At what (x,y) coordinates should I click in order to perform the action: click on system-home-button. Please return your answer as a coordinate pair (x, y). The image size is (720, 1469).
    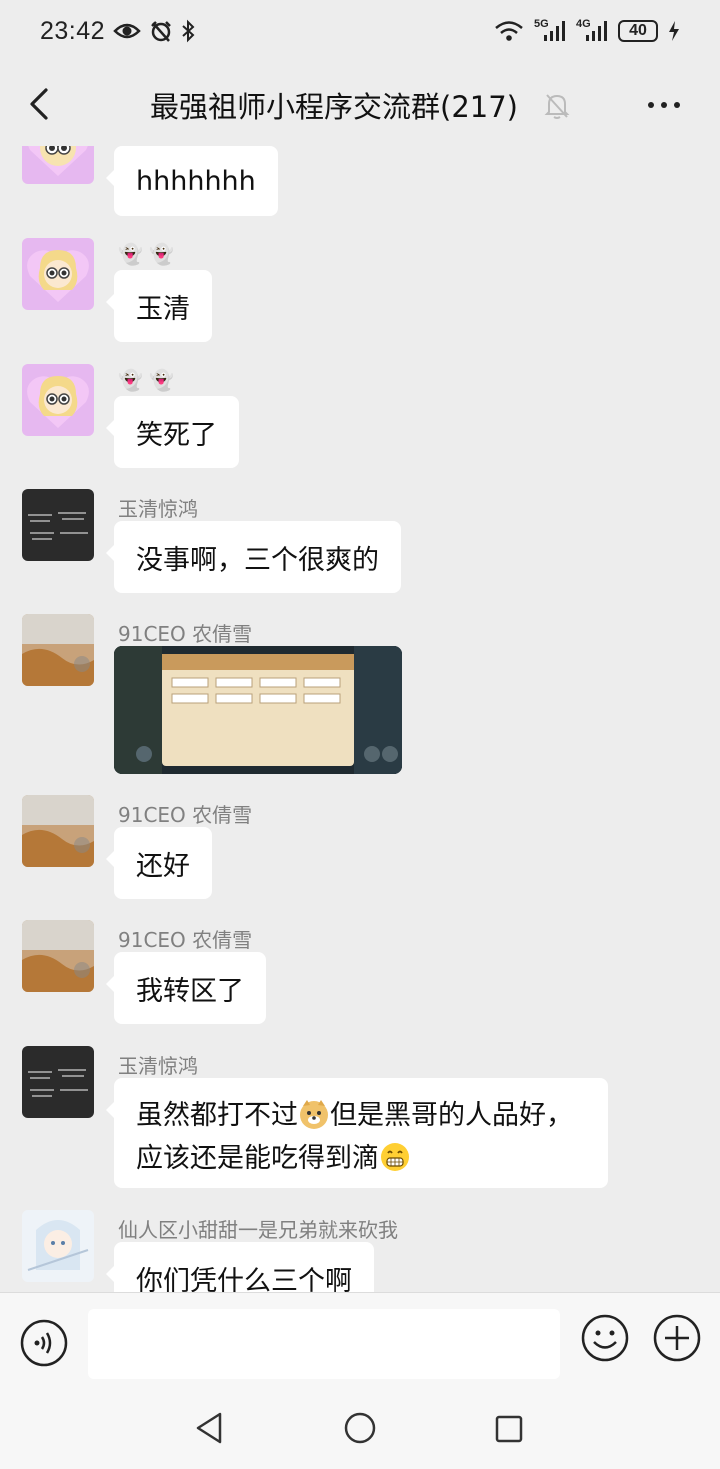
    Looking at the image, I should click on (360, 1430).